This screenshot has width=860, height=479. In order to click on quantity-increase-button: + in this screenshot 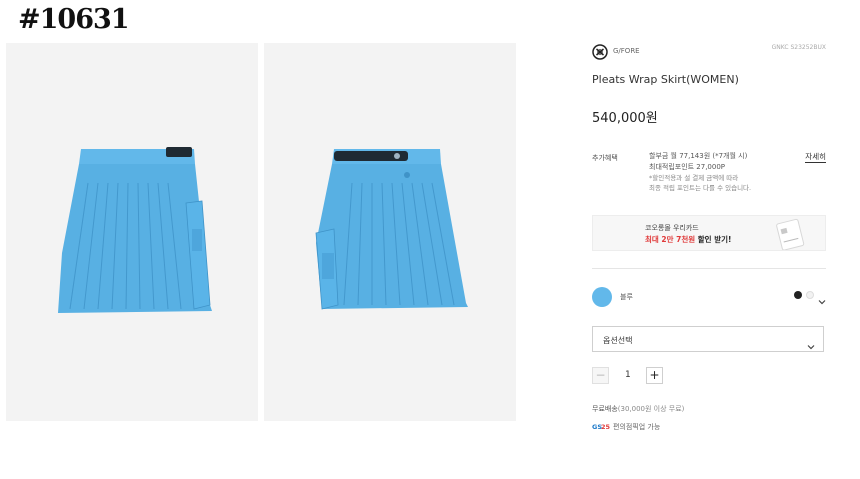, I will do `click(654, 375)`.